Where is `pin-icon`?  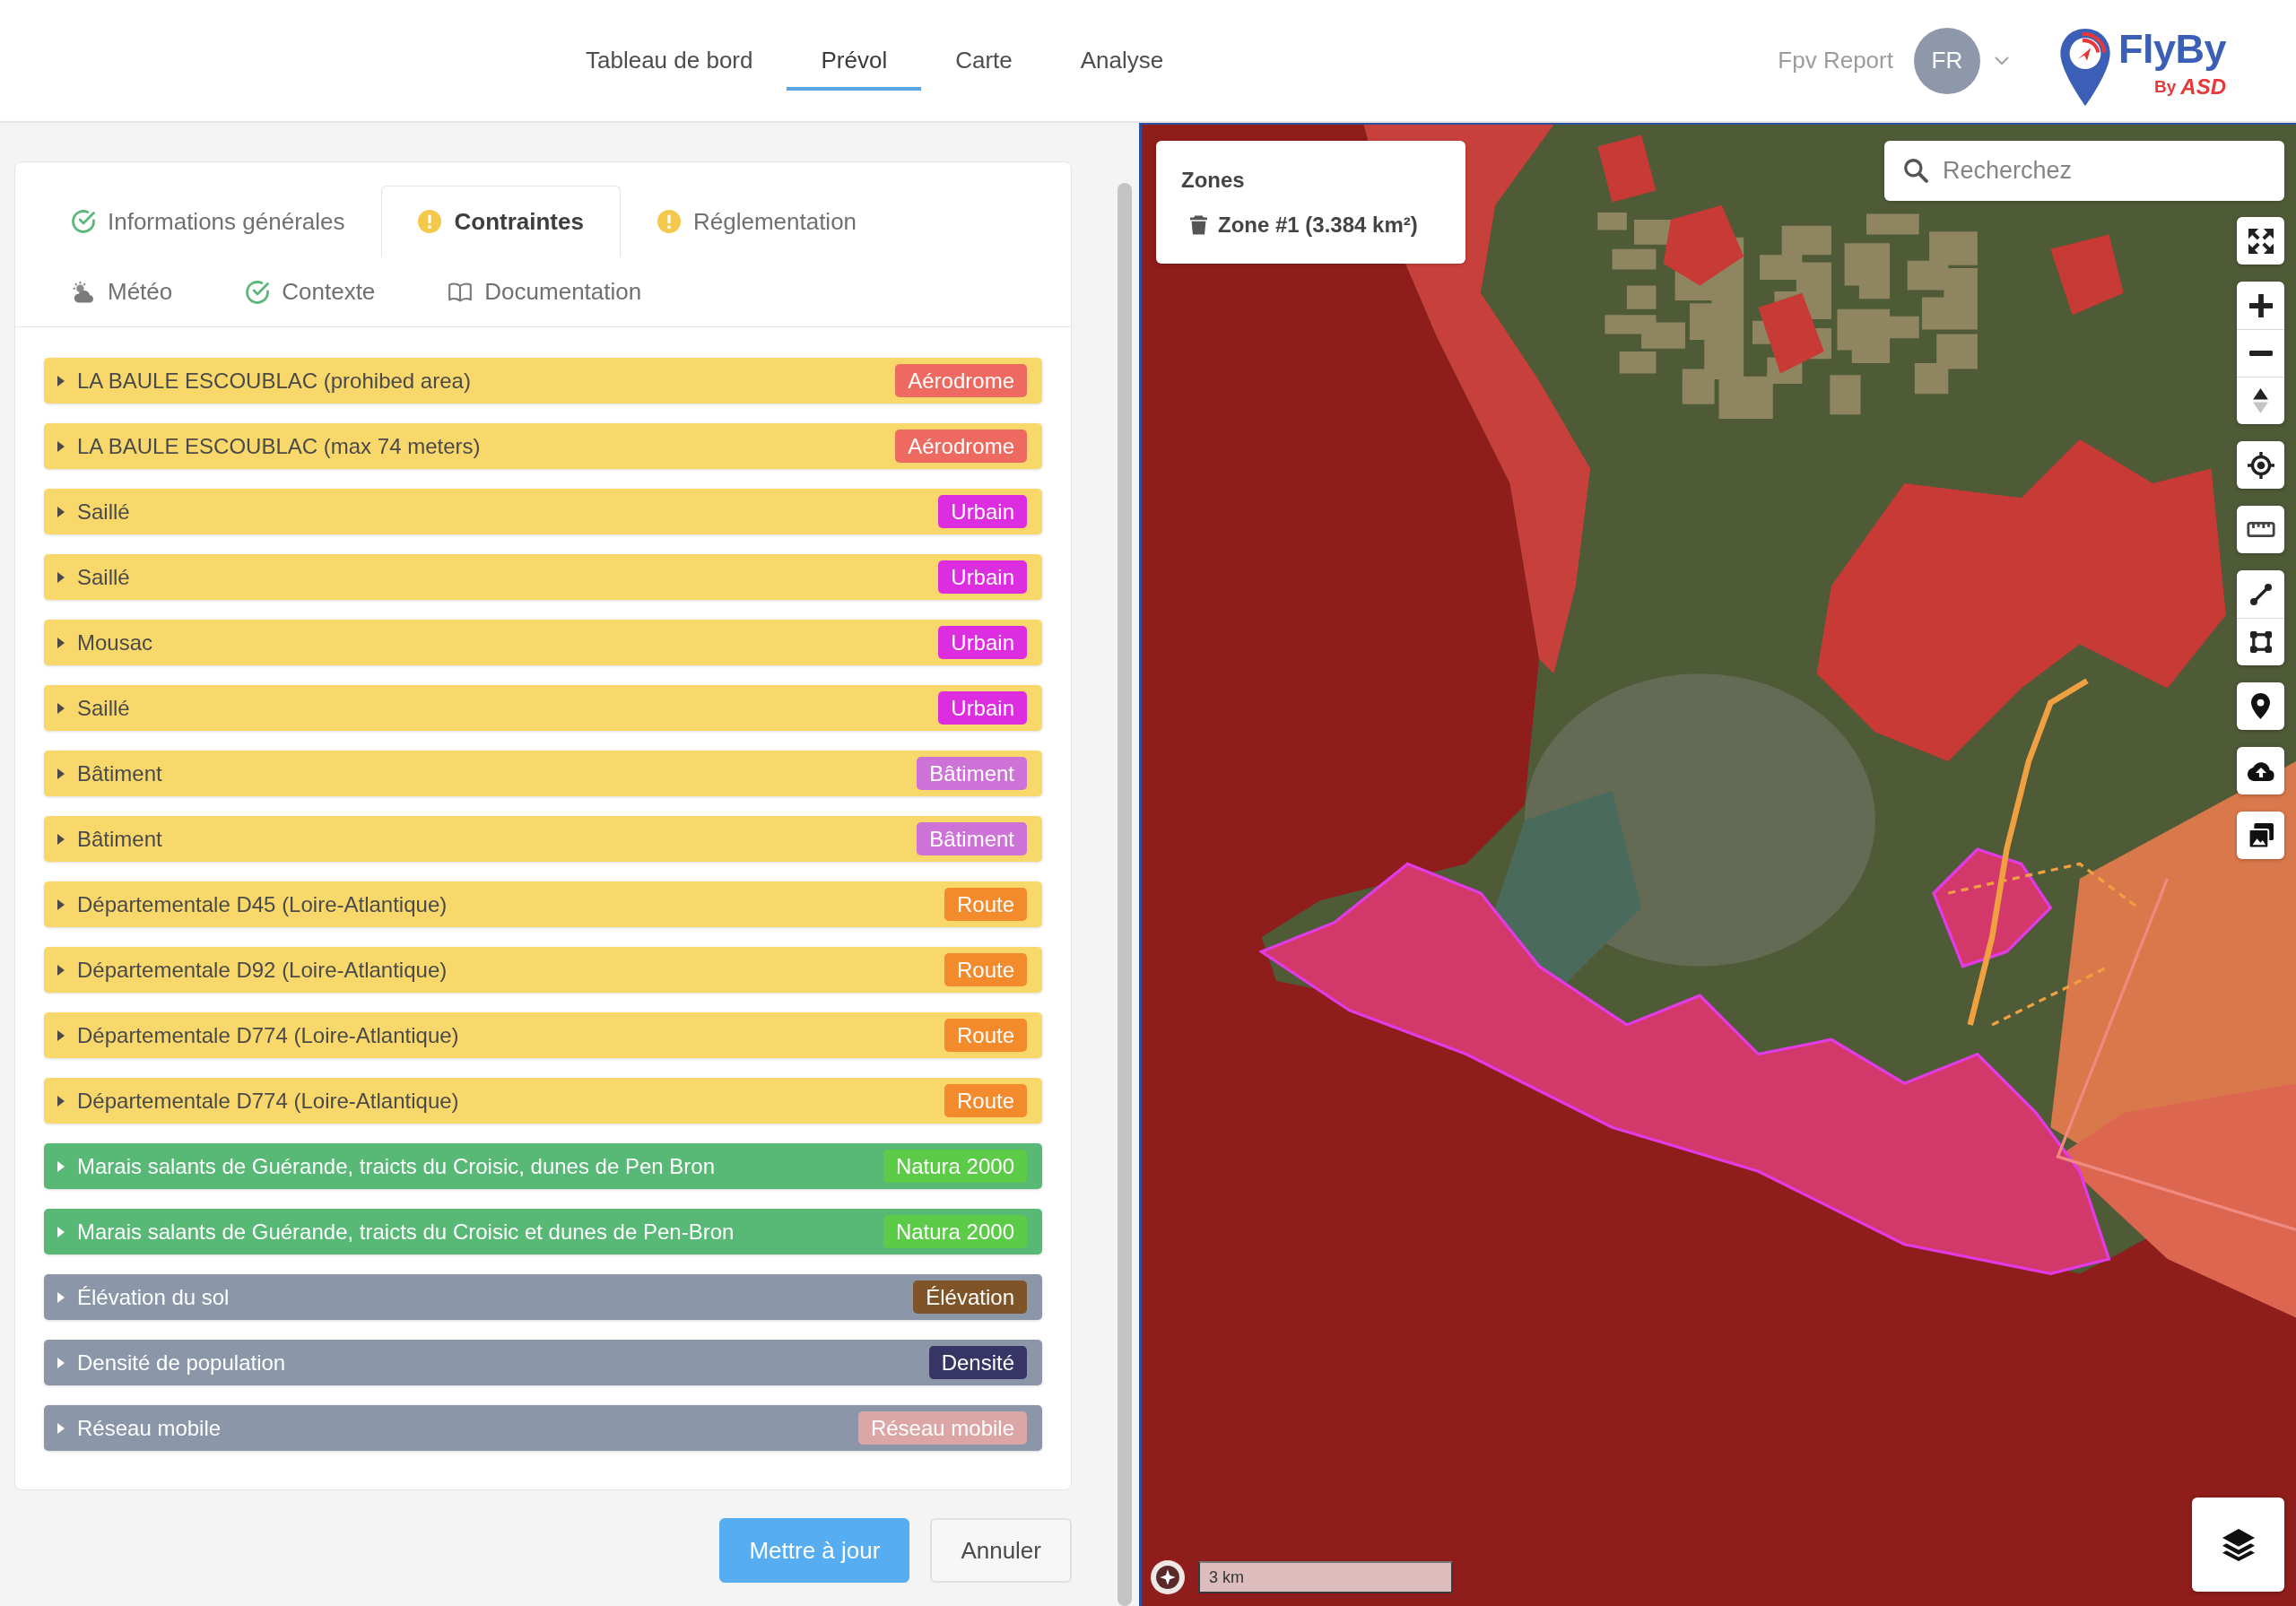
pin-icon is located at coordinates (2260, 706).